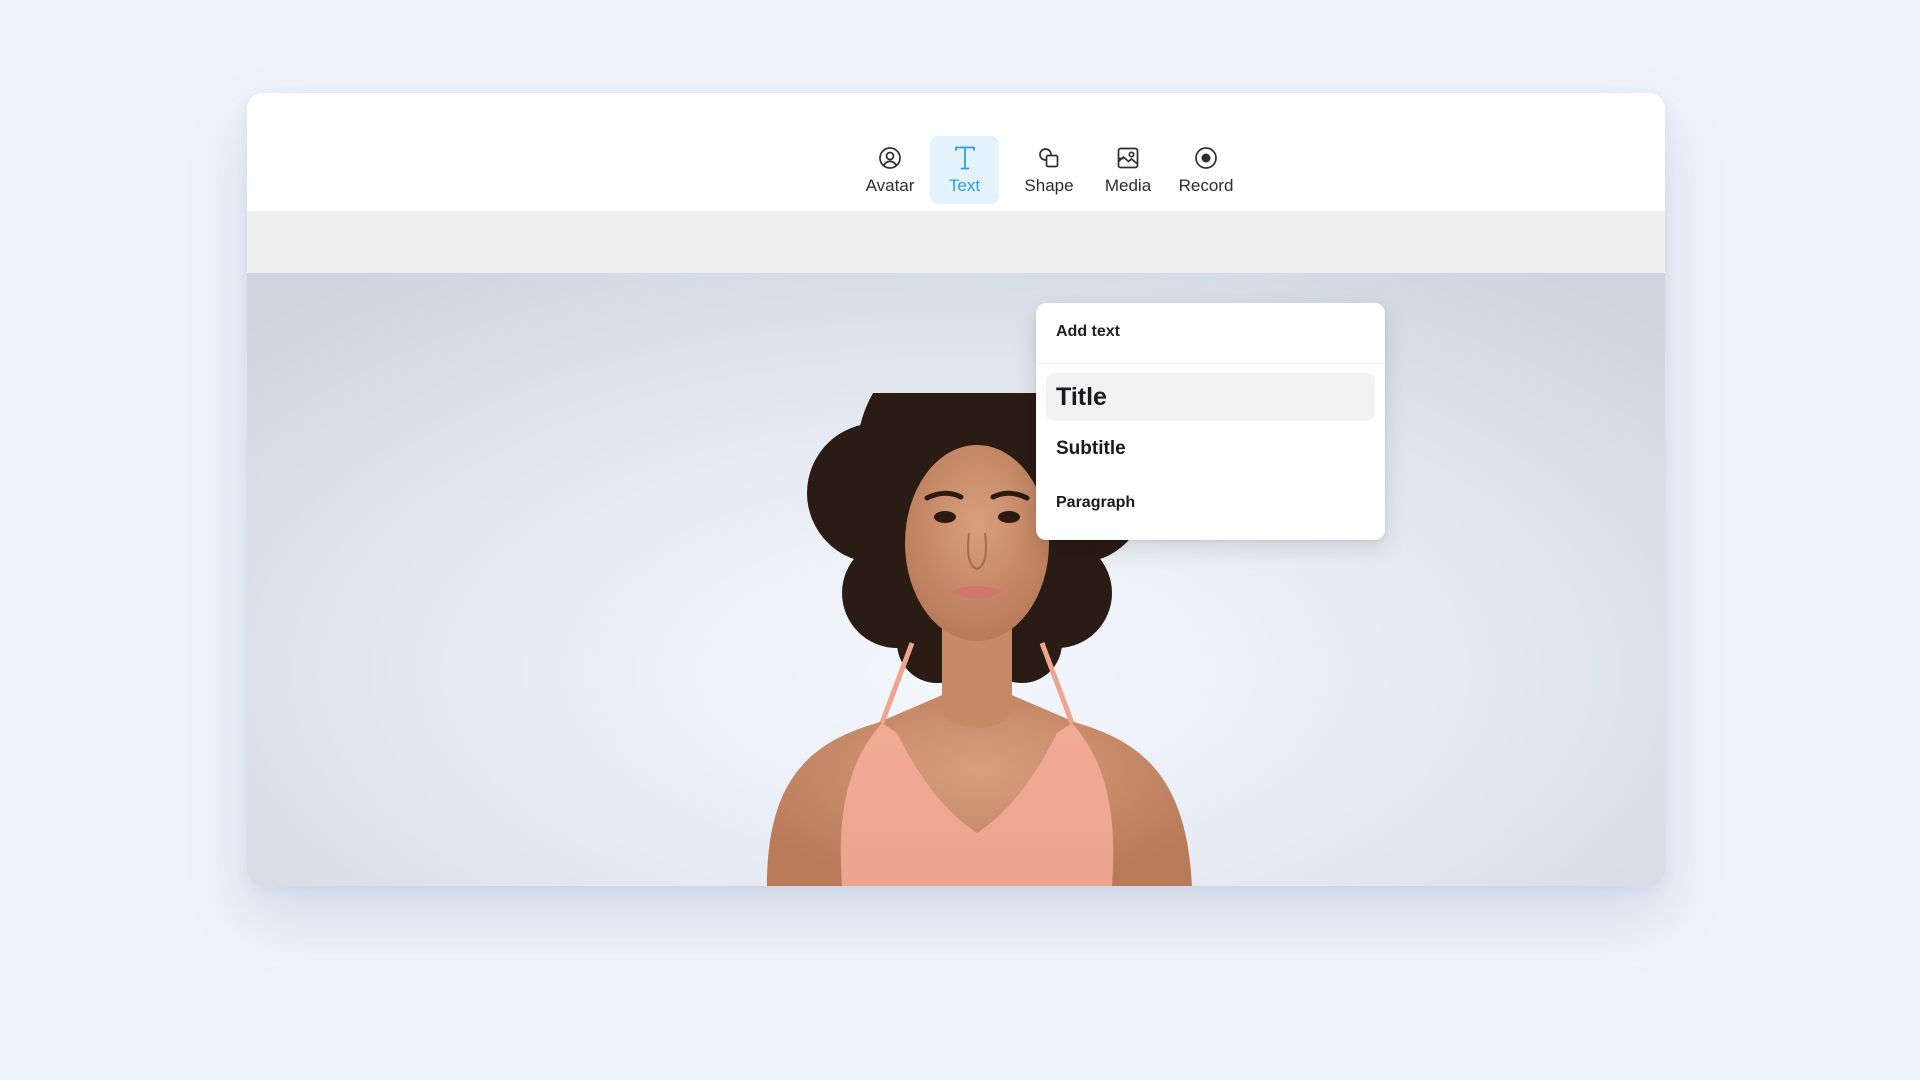 Image resolution: width=1920 pixels, height=1080 pixels. I want to click on shape-tool-button: Shape, so click(1049, 170).